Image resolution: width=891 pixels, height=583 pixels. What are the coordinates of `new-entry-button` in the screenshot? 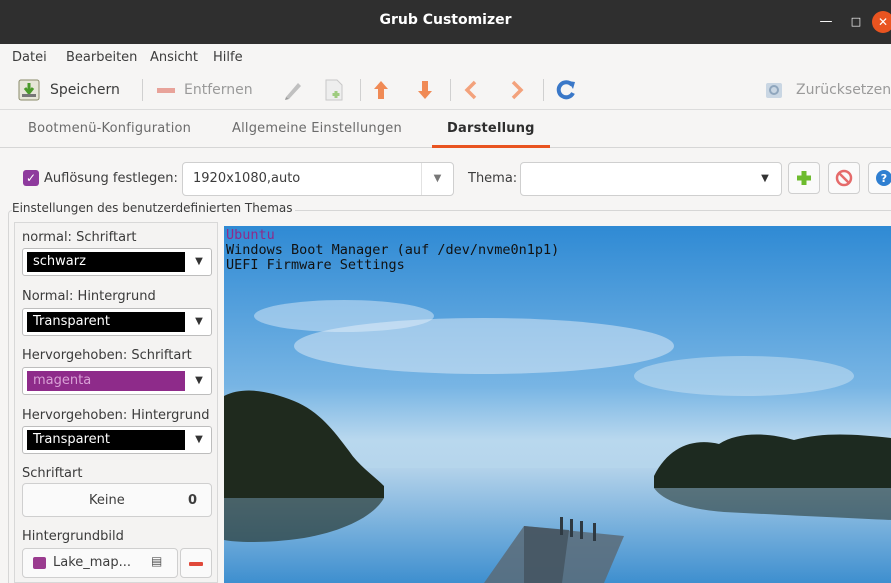 It's located at (334, 90).